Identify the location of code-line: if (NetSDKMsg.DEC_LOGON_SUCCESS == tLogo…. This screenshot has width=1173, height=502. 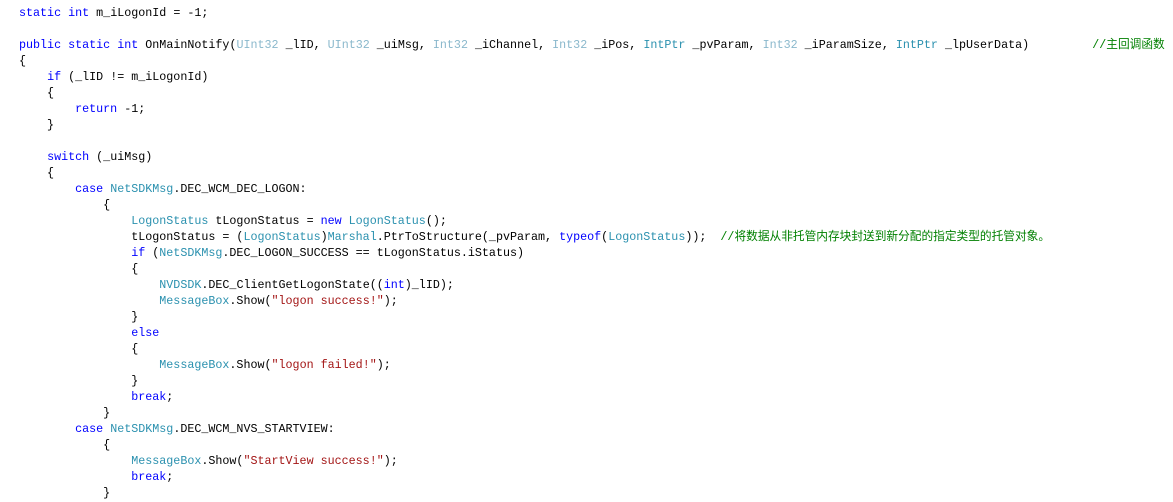
(592, 253).